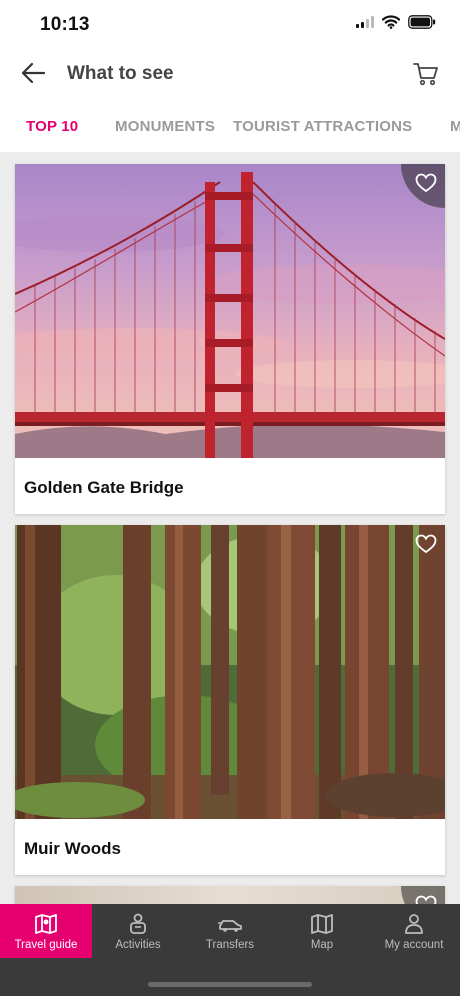  What do you see at coordinates (65, 24) in the screenshot?
I see `status-time: 10:13` at bounding box center [65, 24].